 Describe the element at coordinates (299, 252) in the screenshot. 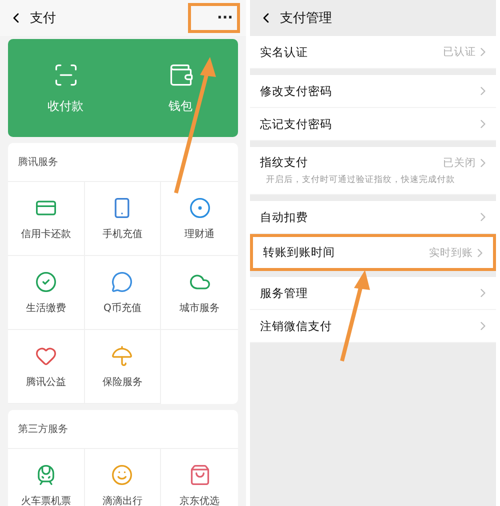

I see `row-label: 转账到账时间` at that location.